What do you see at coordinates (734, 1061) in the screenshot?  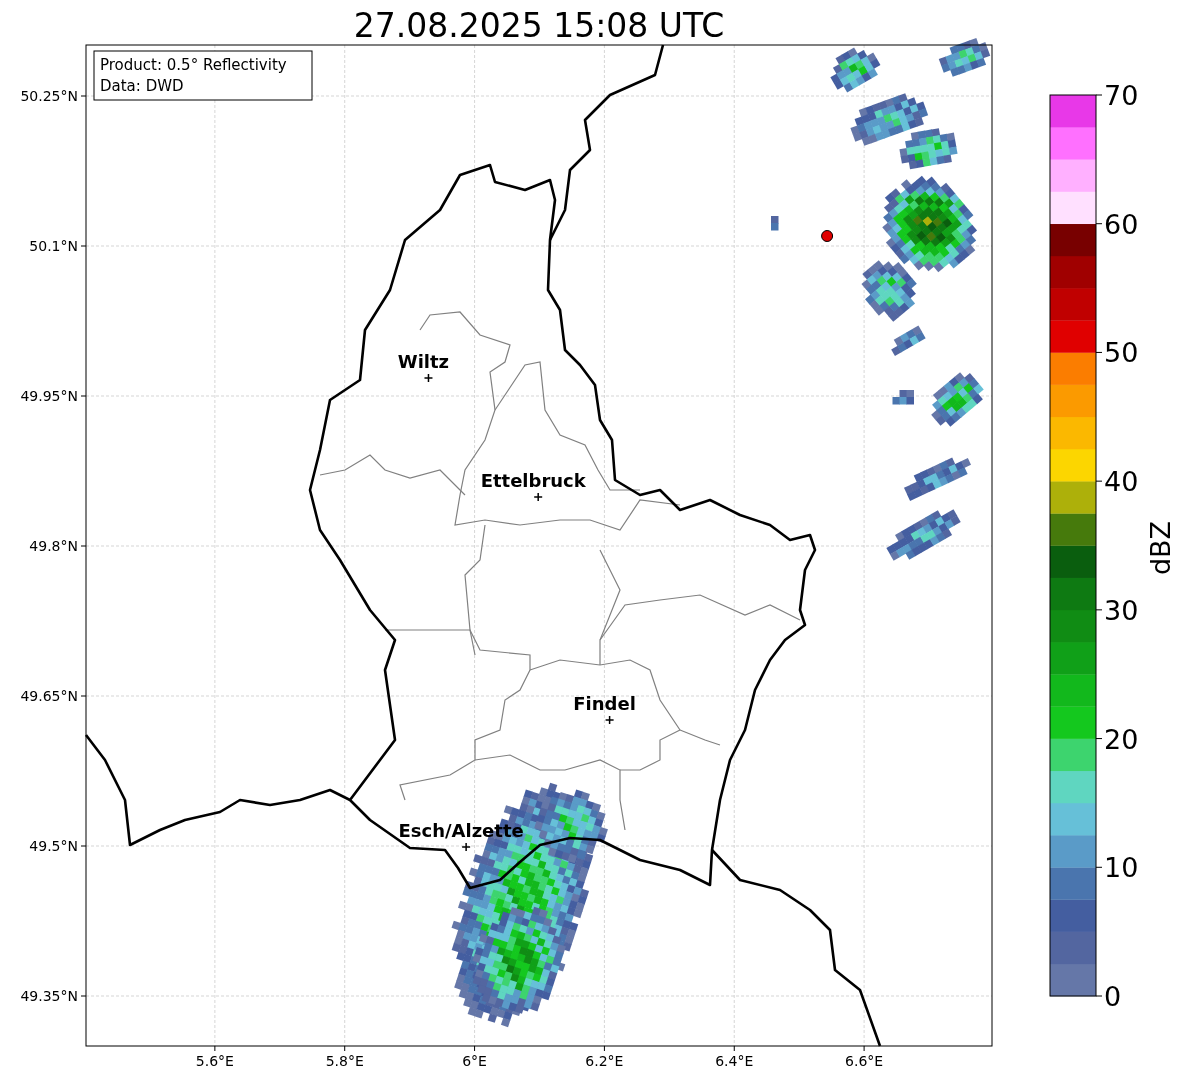 I see `axis-tick-label: 6.4°E` at bounding box center [734, 1061].